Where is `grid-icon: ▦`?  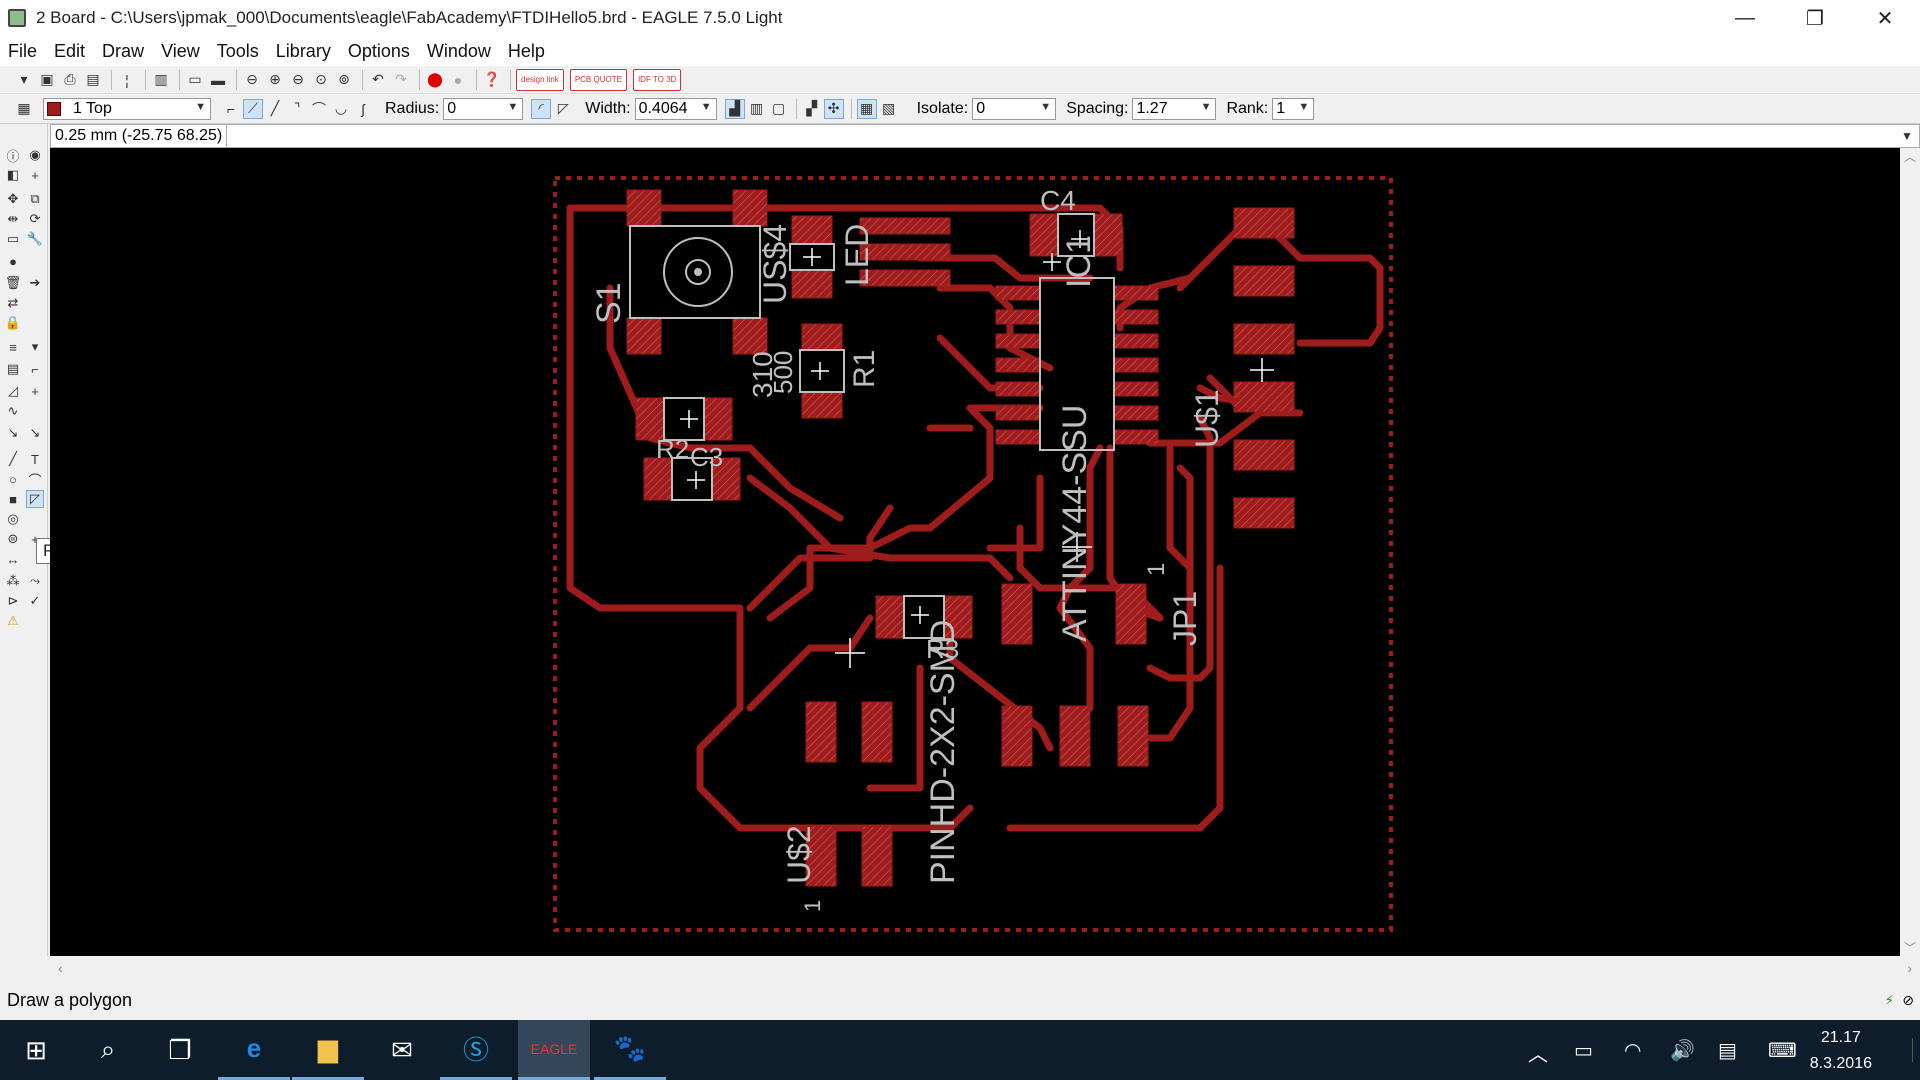 grid-icon: ▦ is located at coordinates (24, 109).